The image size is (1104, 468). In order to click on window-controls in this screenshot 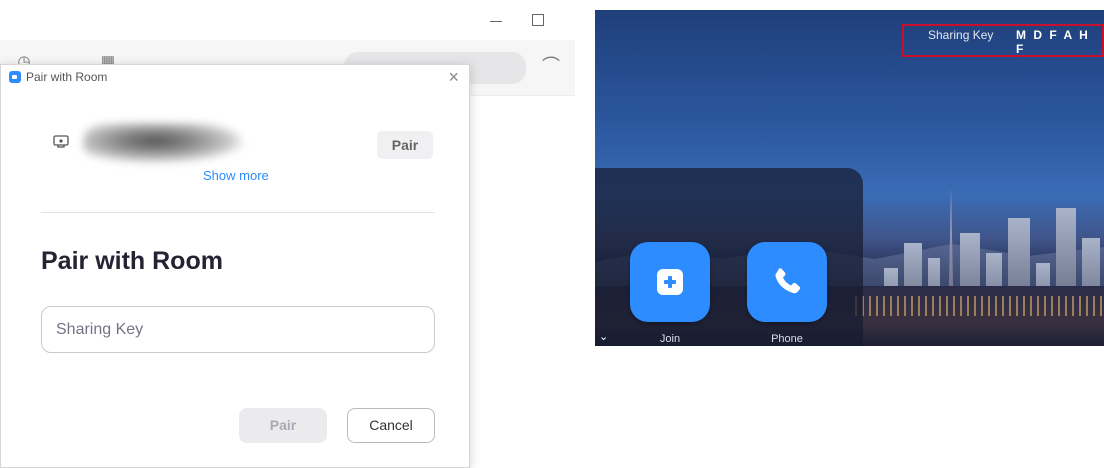, I will do `click(516, 19)`.